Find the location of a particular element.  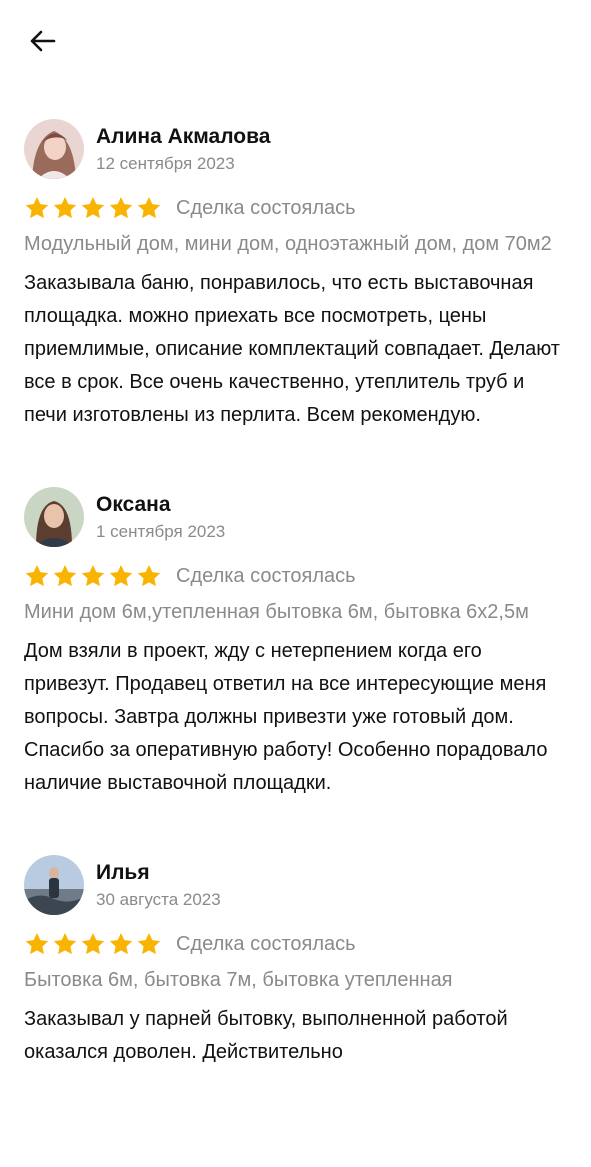

arrow-left-icon is located at coordinates (43, 41).